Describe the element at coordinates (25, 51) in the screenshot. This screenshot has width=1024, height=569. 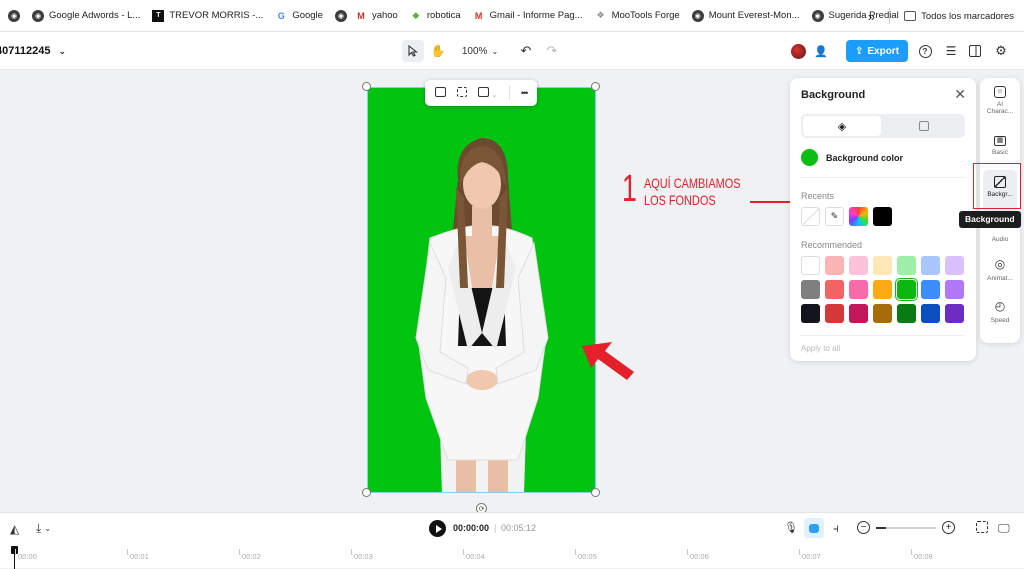
I see `project-name: 407112245` at that location.